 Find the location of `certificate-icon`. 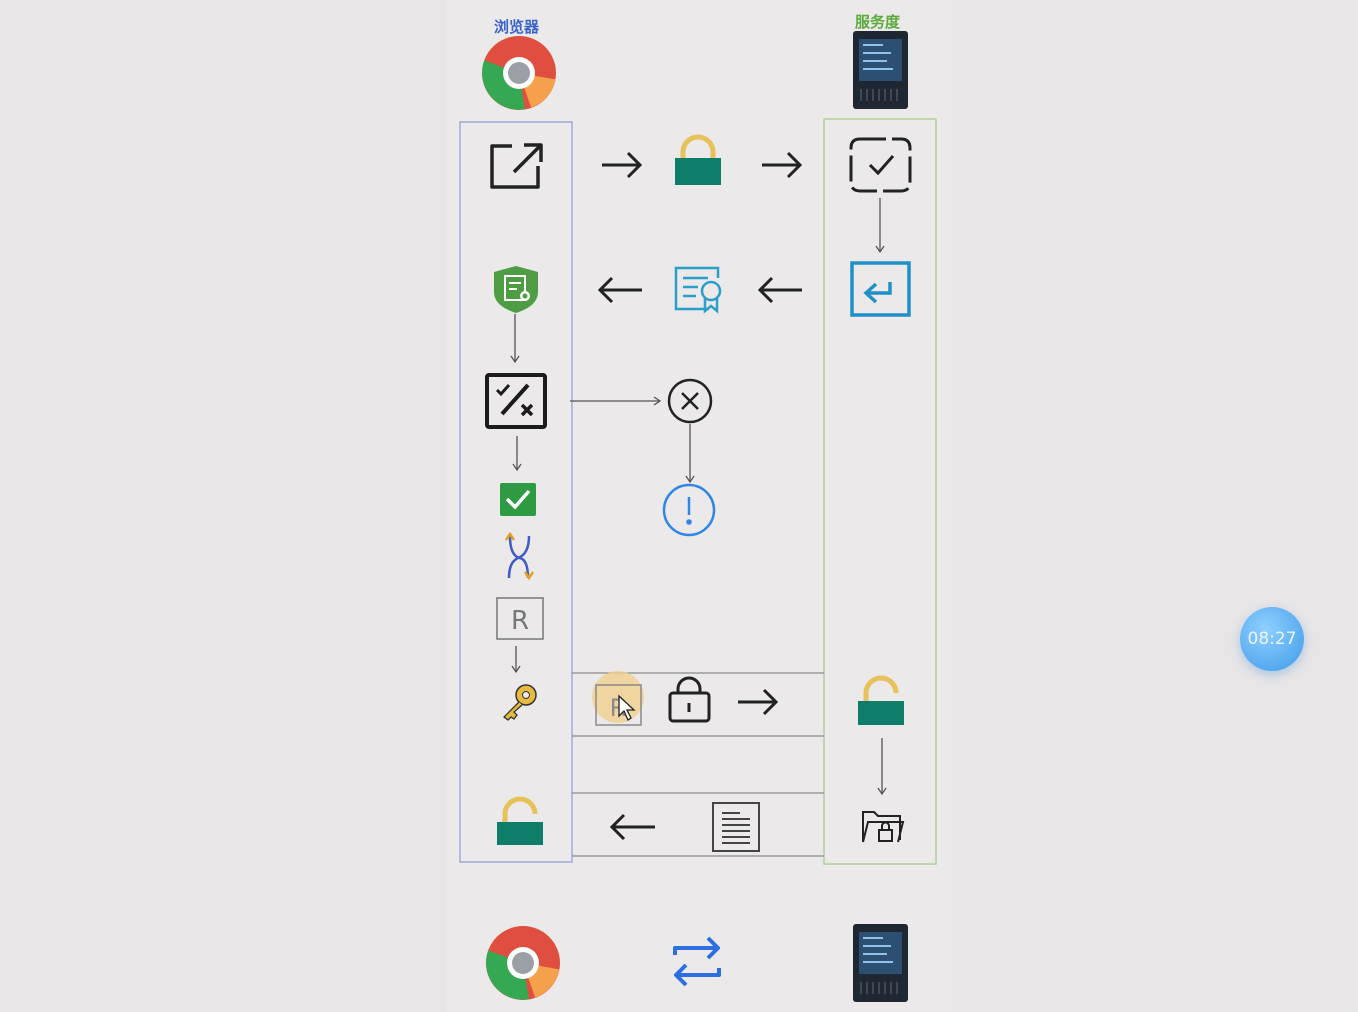

certificate-icon is located at coordinates (698, 290).